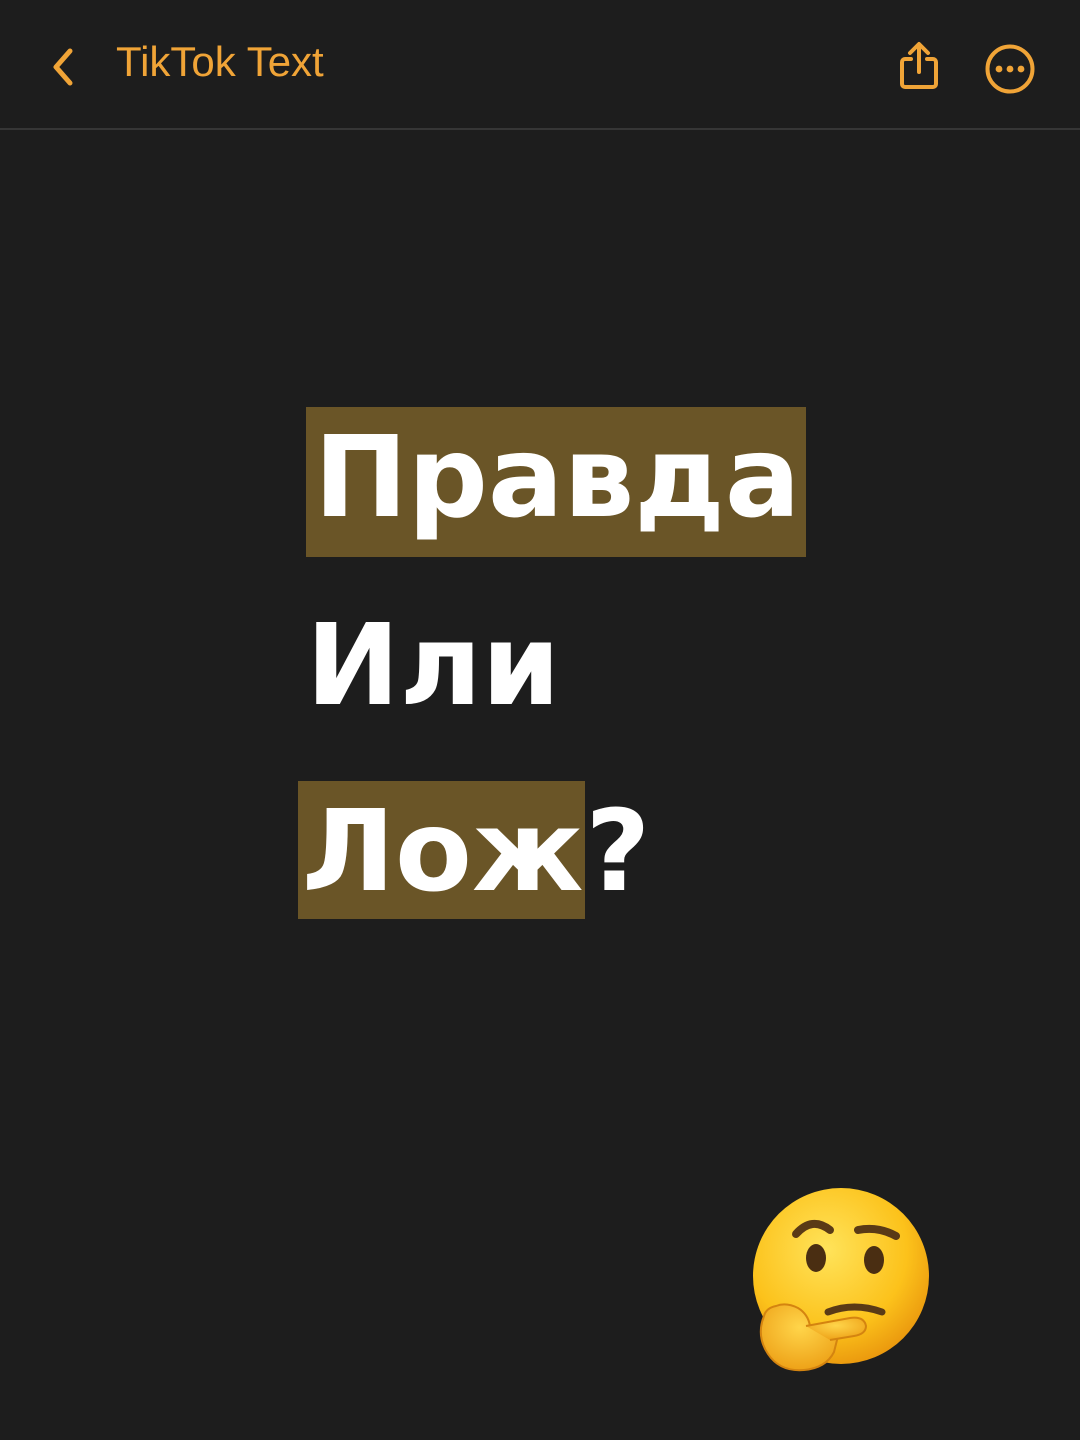 The height and width of the screenshot is (1440, 1080). I want to click on share-icon, so click(919, 65).